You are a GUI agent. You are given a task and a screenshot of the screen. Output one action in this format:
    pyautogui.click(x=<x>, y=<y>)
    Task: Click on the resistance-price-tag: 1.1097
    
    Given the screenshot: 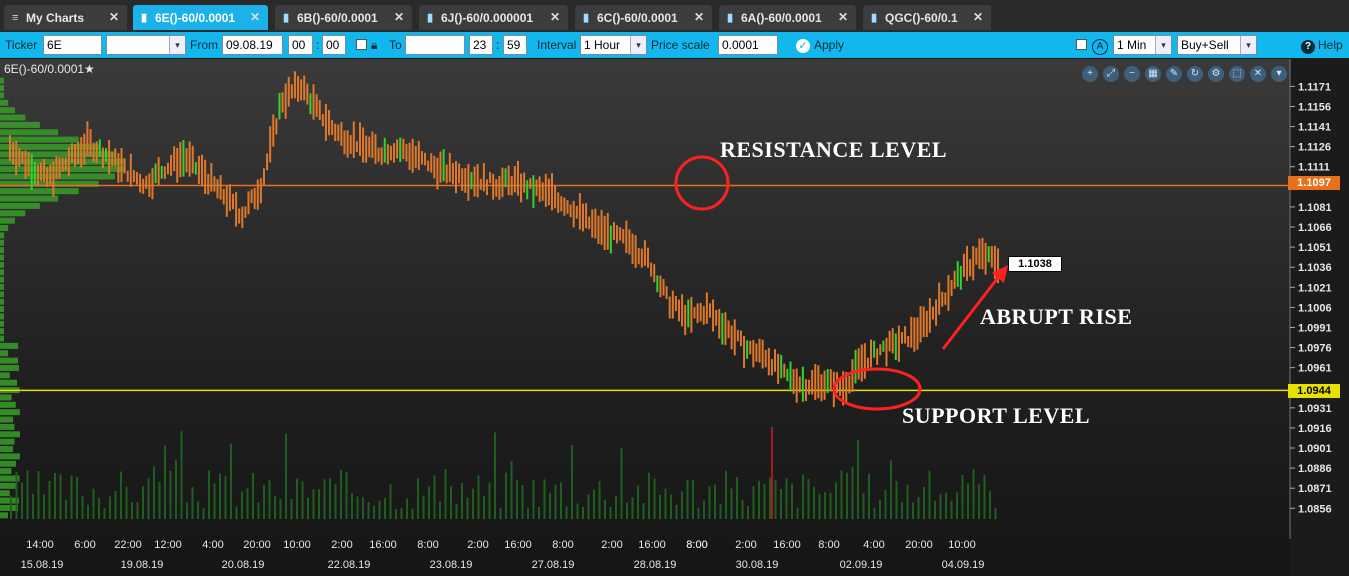 What is the action you would take?
    pyautogui.click(x=1314, y=183)
    